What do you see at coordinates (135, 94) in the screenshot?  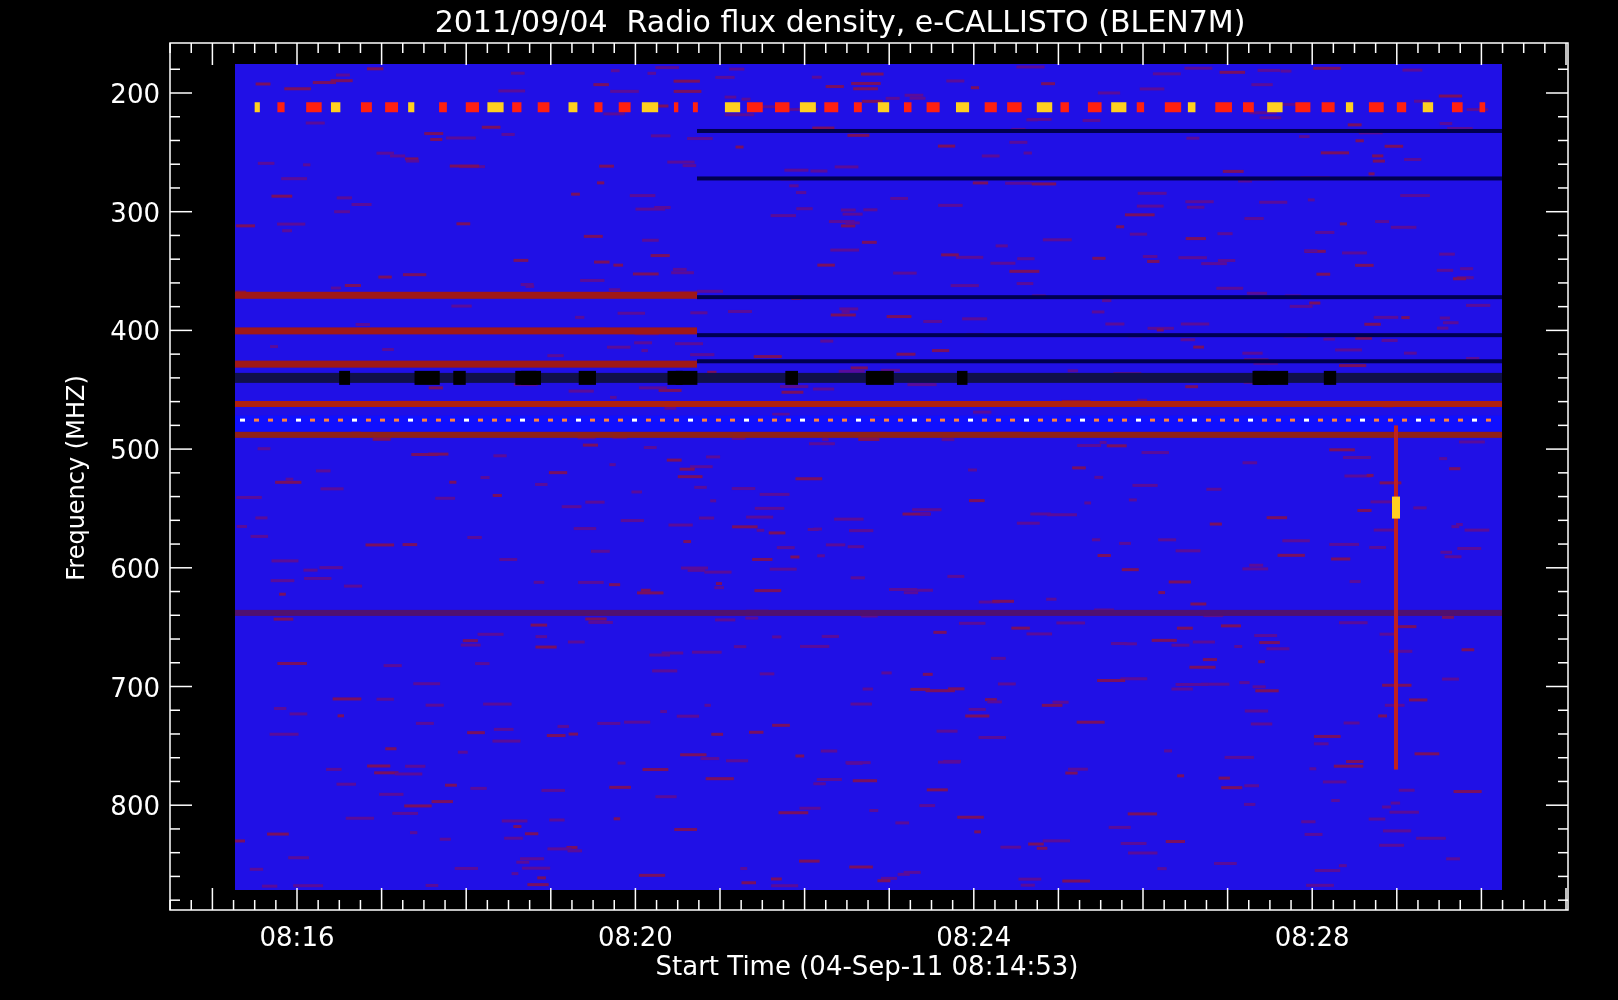 I see `y-tick-label: 200` at bounding box center [135, 94].